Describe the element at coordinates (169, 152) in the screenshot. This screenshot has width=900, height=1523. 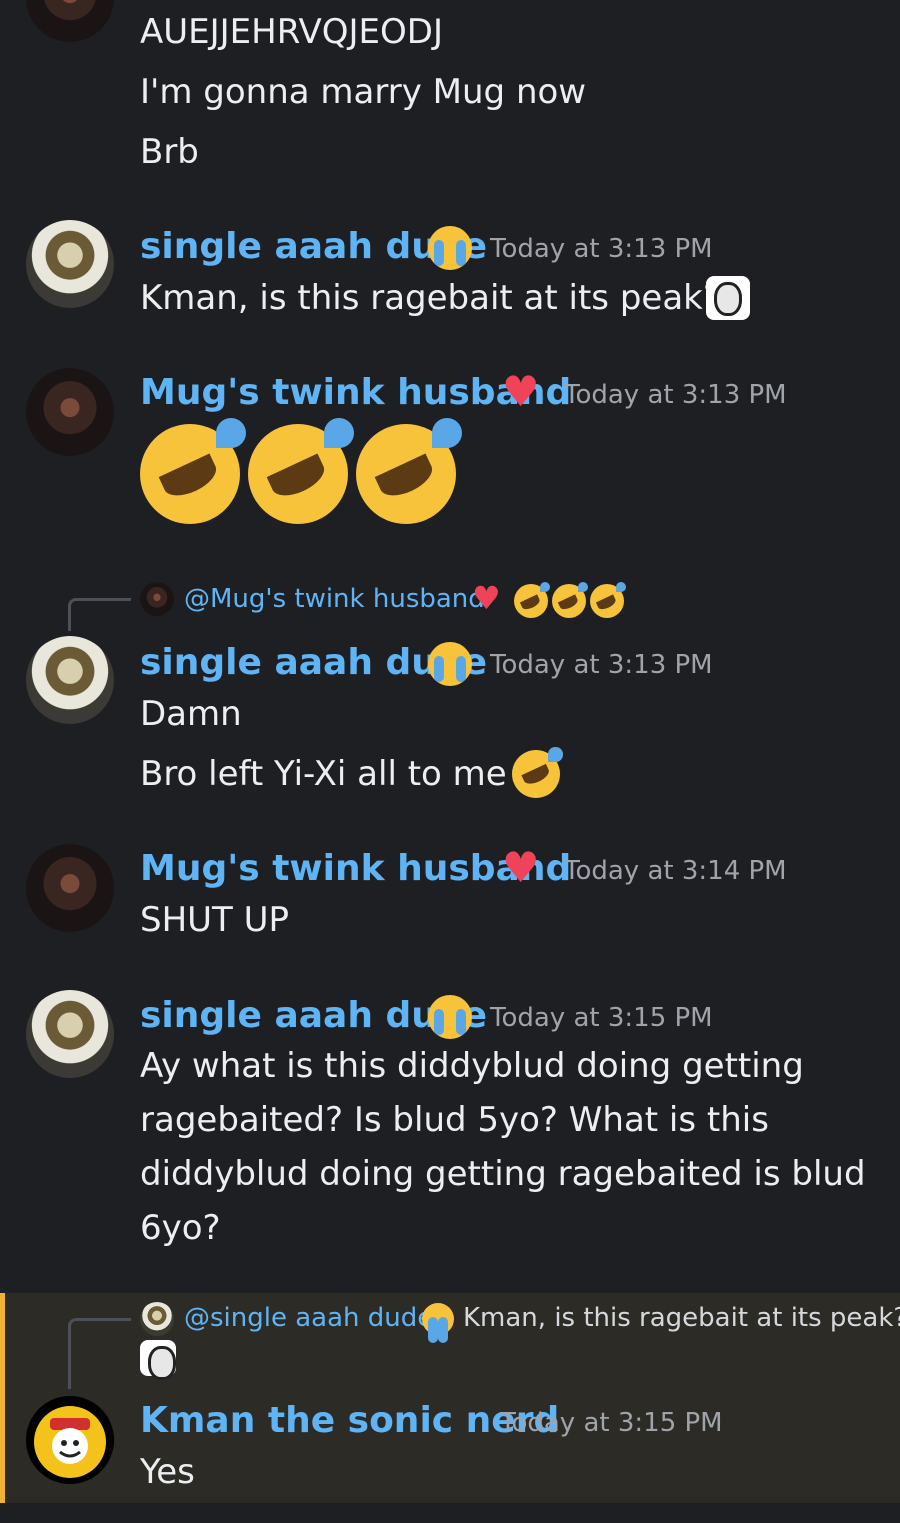
I see `message-line: Brb` at that location.